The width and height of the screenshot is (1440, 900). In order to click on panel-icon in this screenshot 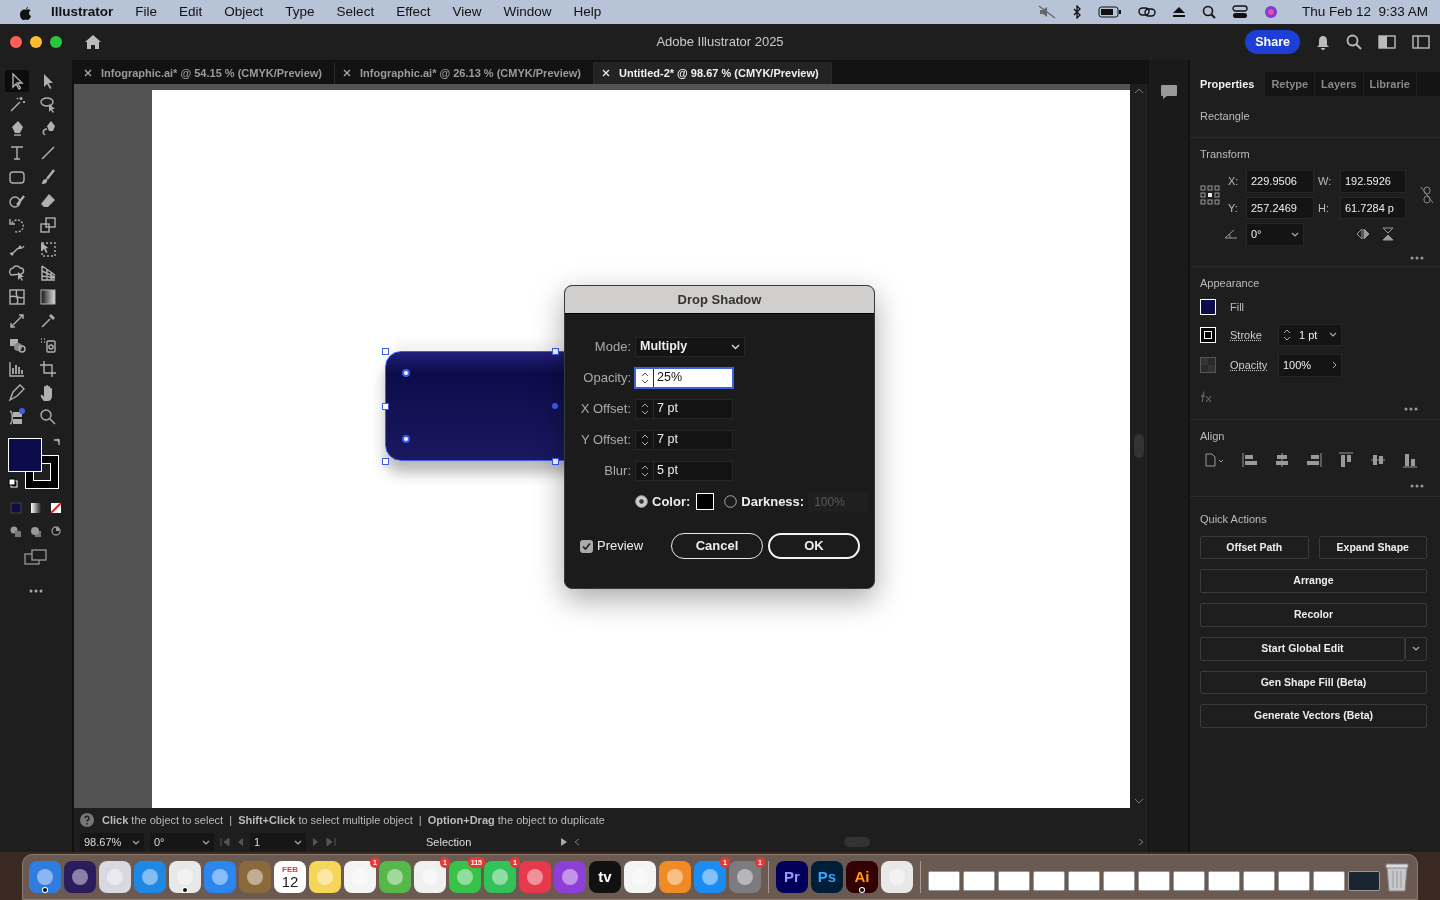, I will do `click(1421, 42)`.